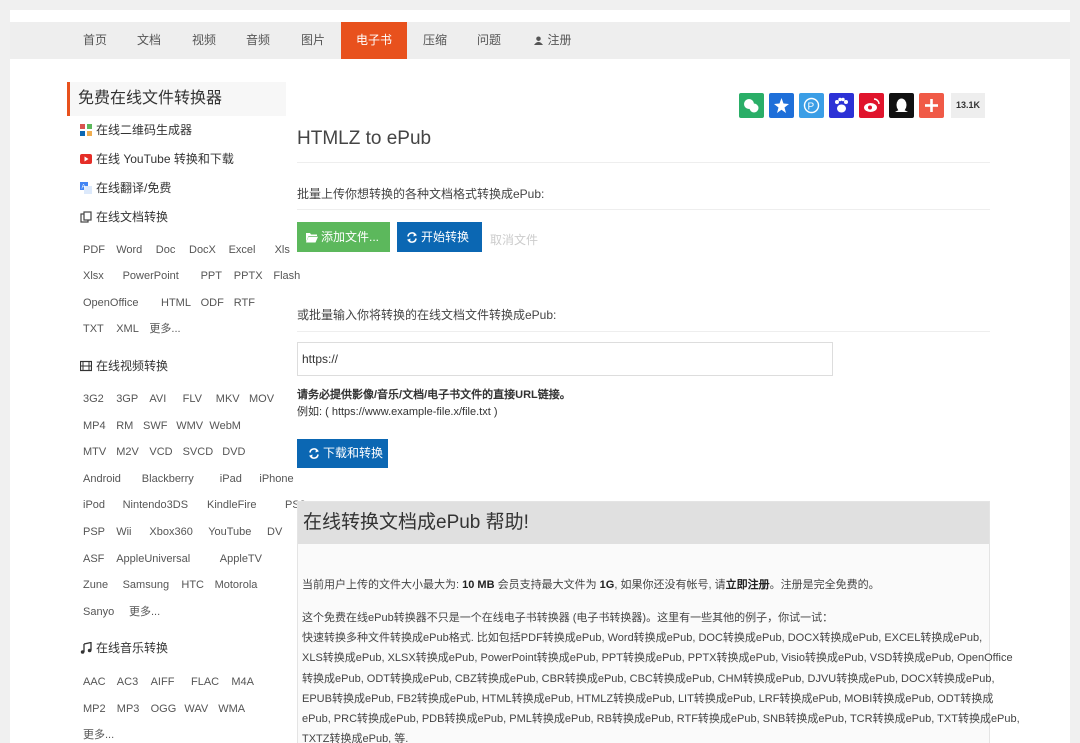 This screenshot has height=743, width=1080. What do you see at coordinates (233, 452) in the screenshot?
I see `format-link: DVD` at bounding box center [233, 452].